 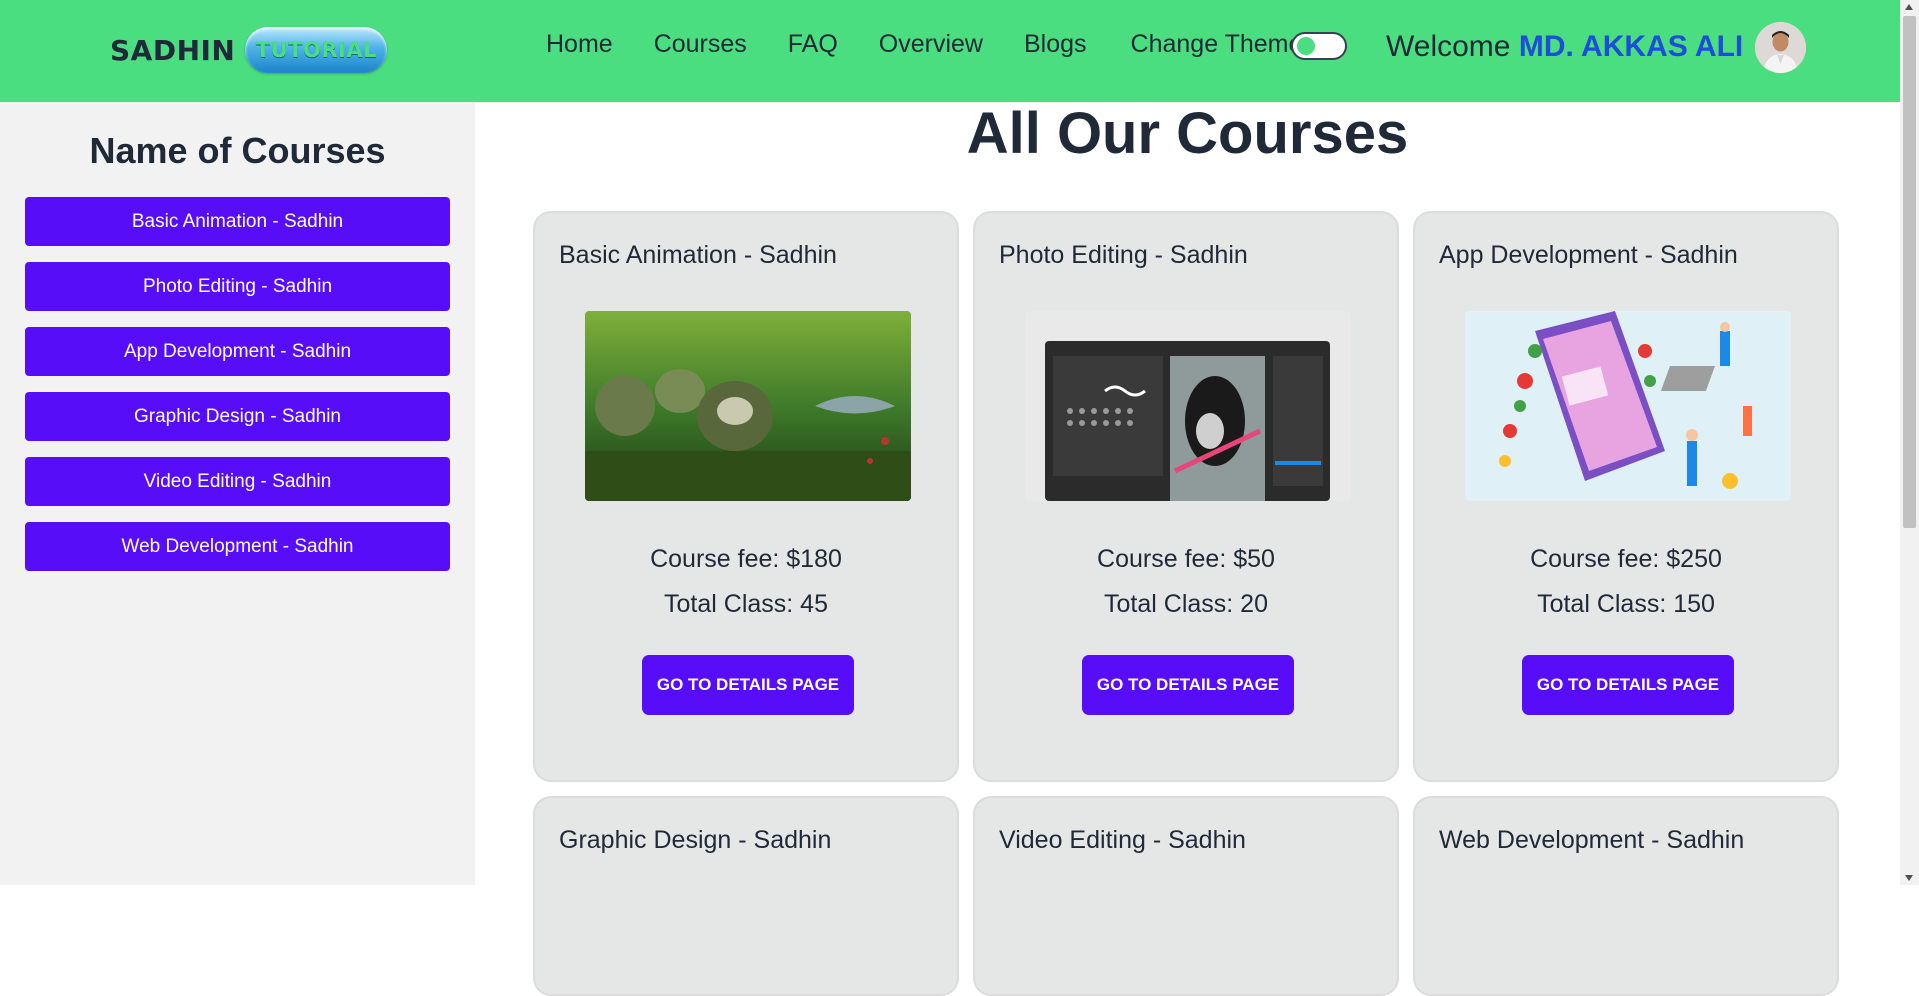 What do you see at coordinates (1186, 559) in the screenshot?
I see `course-fee: Course fee: $50` at bounding box center [1186, 559].